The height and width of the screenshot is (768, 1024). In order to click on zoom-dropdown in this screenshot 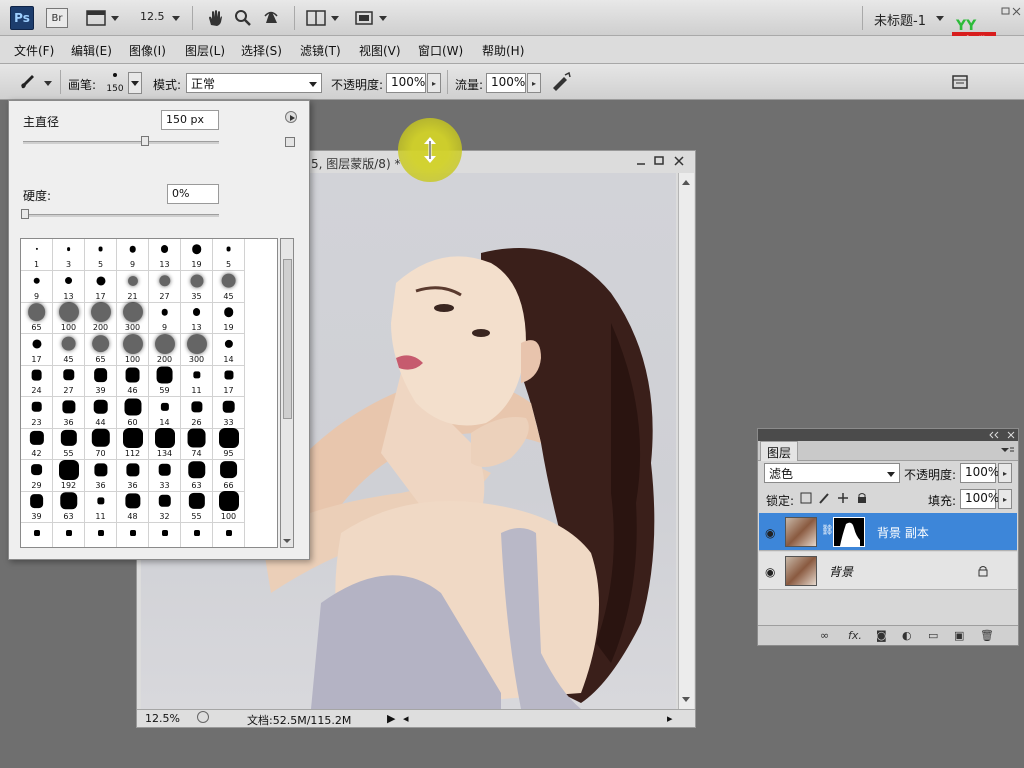, I will do `click(176, 18)`.